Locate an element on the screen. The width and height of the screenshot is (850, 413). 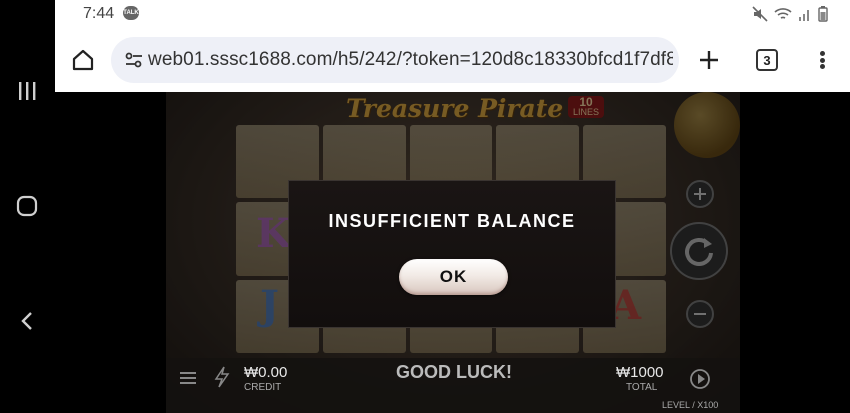
level-indicator: LEVEL / X100 is located at coordinates (690, 405).